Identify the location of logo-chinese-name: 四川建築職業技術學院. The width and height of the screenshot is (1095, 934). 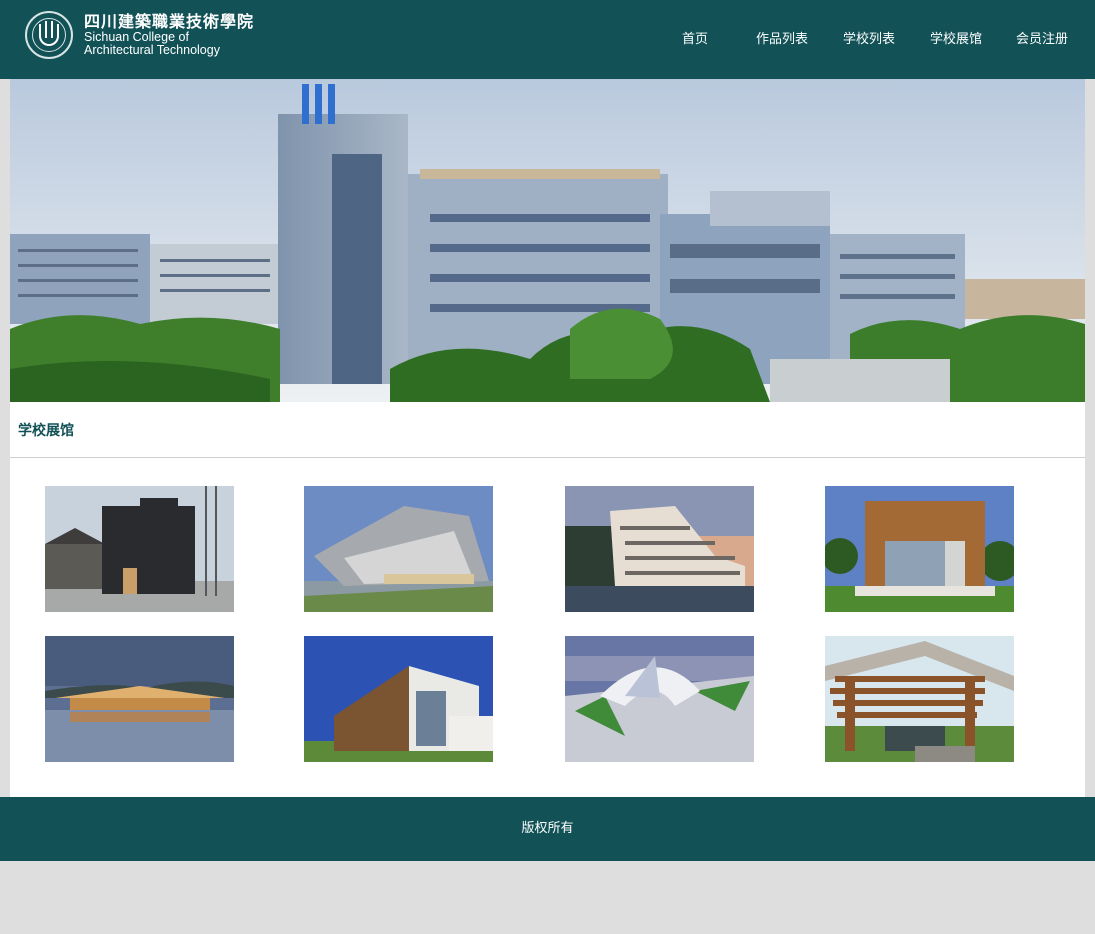
(169, 21).